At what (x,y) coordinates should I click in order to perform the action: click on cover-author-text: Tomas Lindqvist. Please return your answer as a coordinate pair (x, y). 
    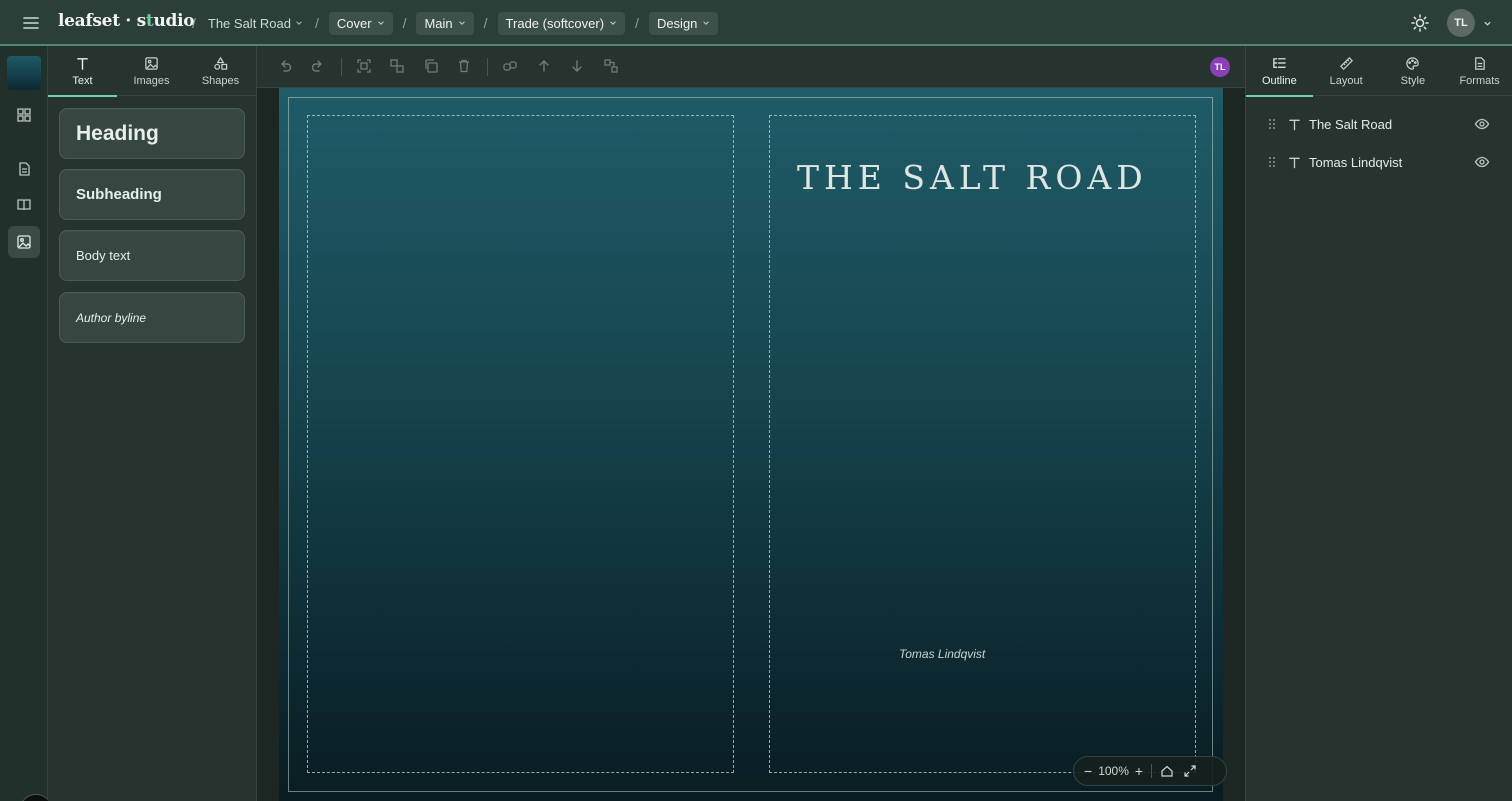
    Looking at the image, I should click on (942, 654).